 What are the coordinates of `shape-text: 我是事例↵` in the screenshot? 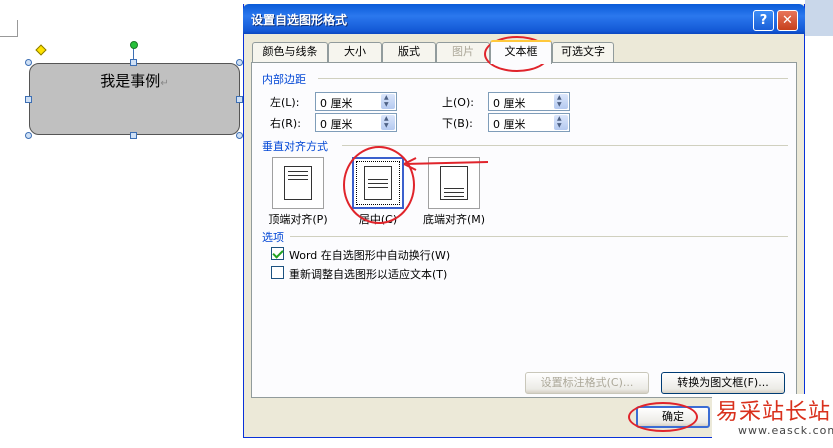 It's located at (134, 80).